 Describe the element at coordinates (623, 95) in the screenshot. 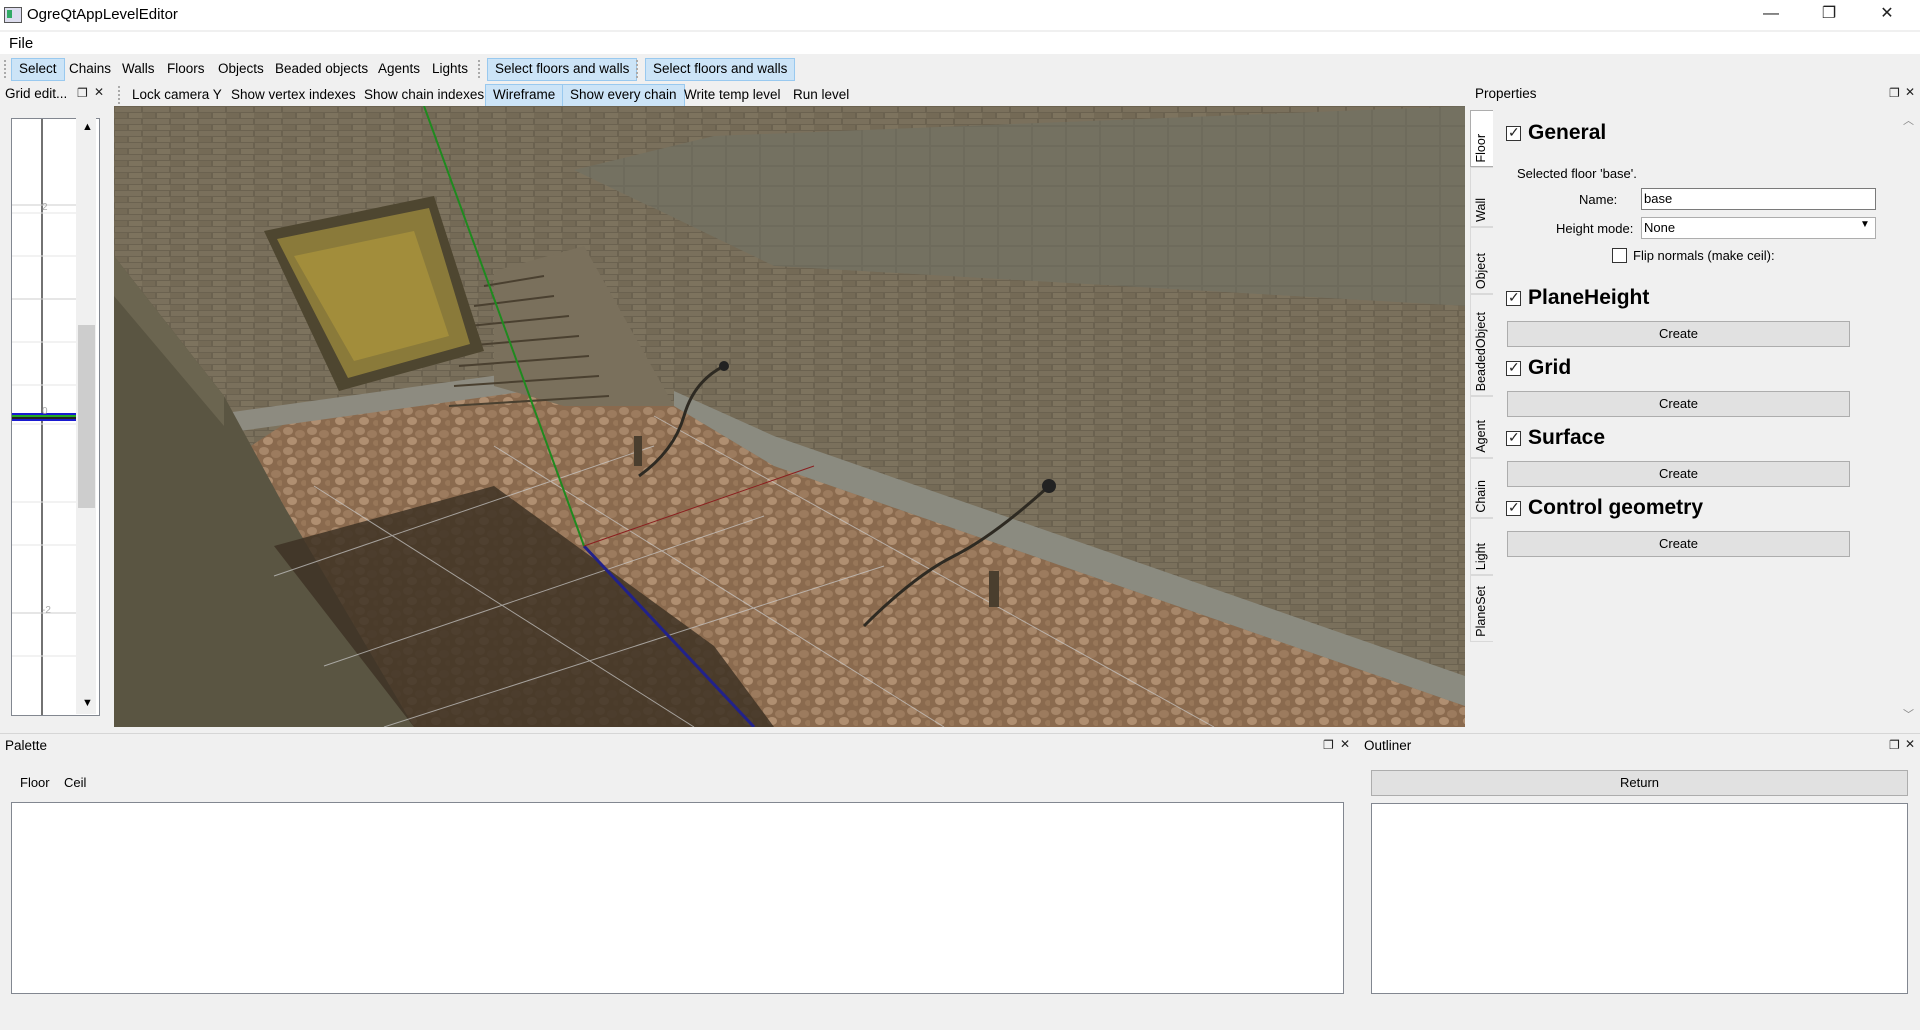

I see `show-every-chain-button: Show every chain` at that location.